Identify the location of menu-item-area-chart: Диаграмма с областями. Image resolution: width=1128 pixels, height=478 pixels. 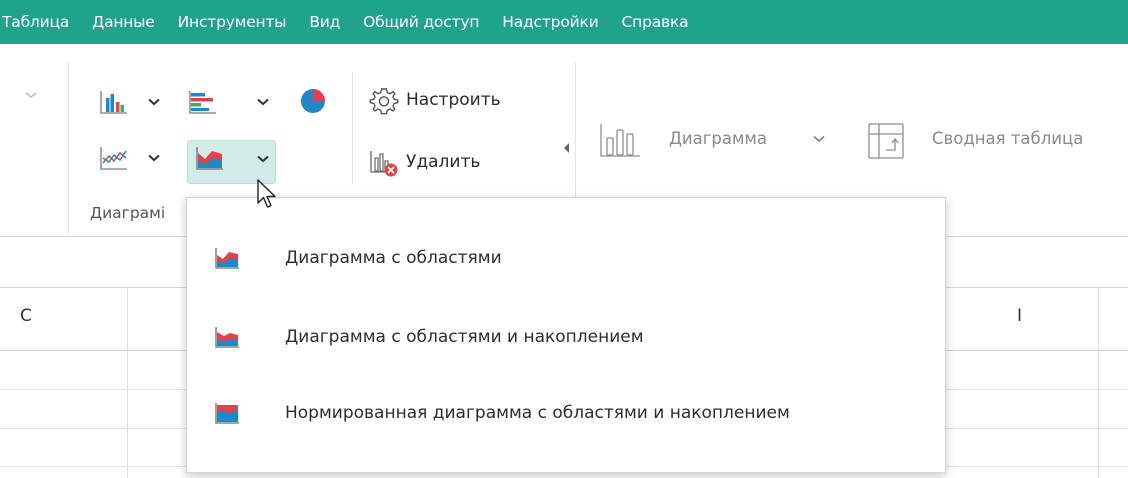
(566, 258).